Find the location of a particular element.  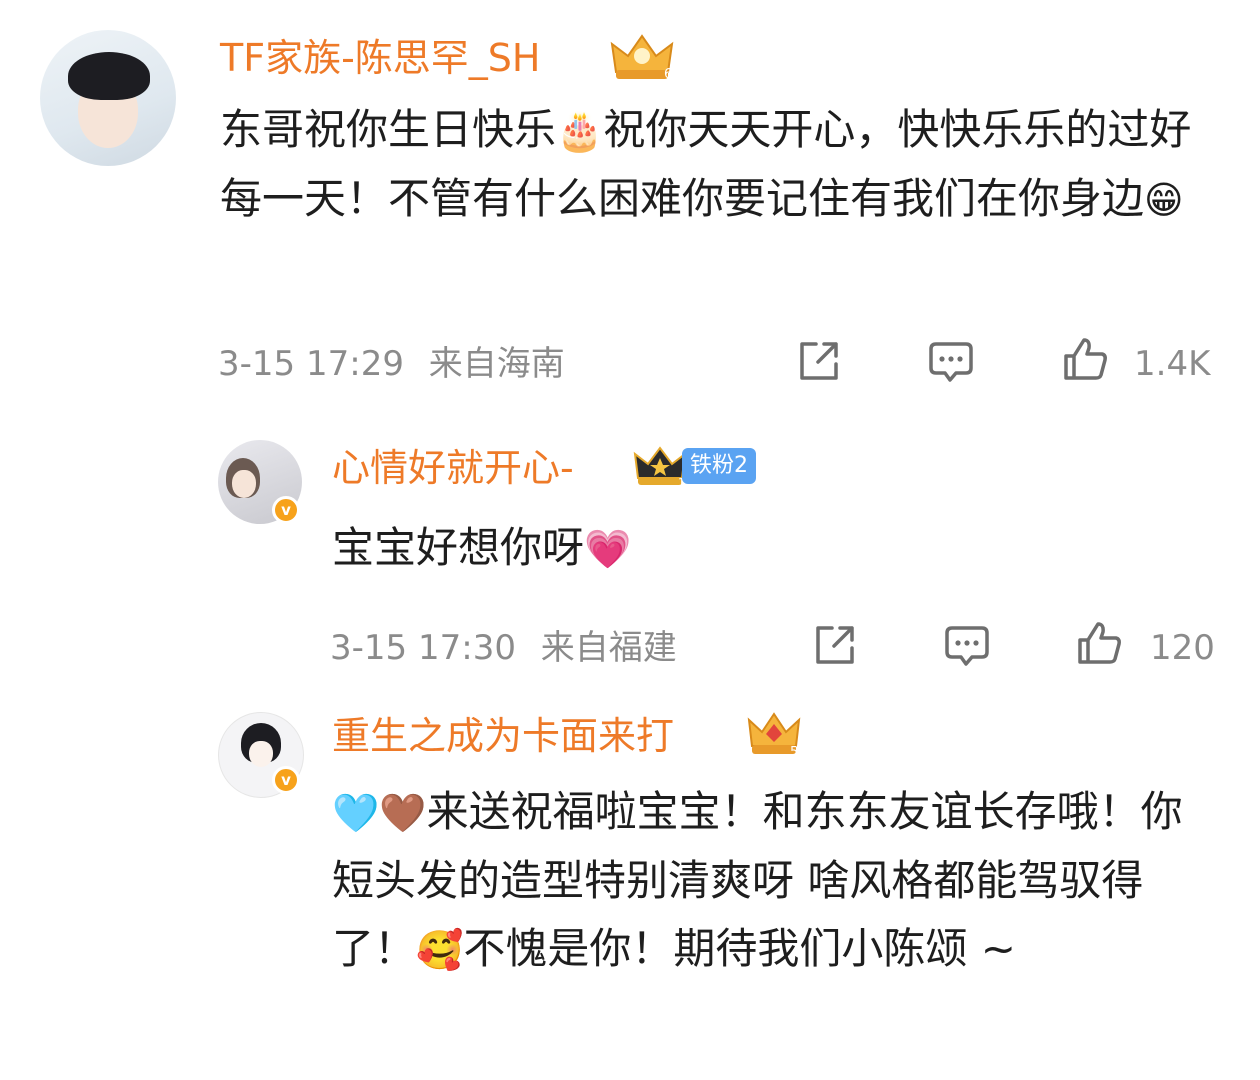

heart-icon: 💗 is located at coordinates (608, 549).